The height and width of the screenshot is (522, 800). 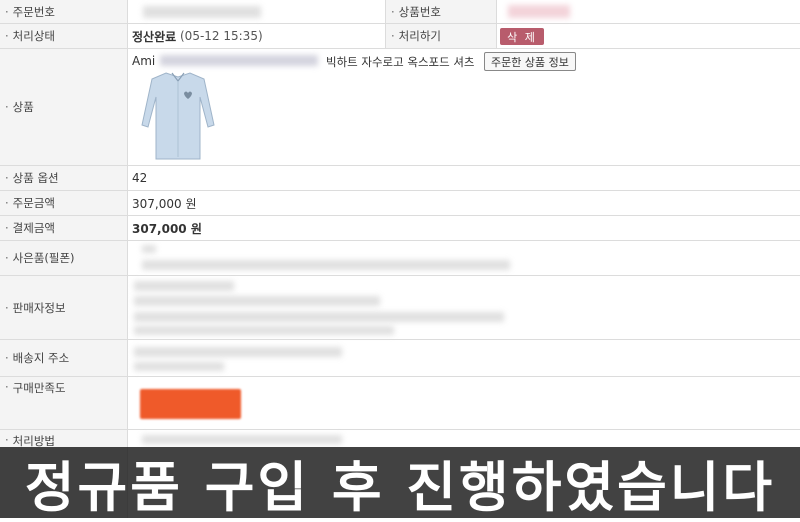 I want to click on delete-button: 삭 제, so click(x=522, y=36).